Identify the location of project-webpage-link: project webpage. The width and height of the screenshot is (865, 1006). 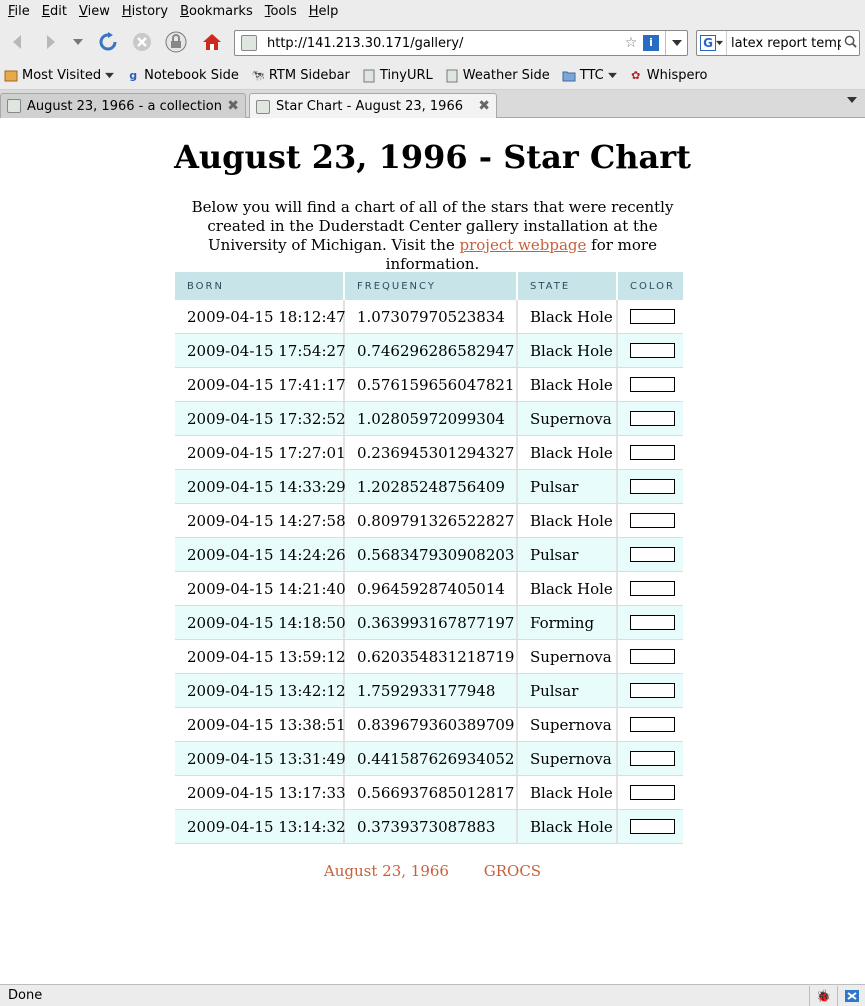
(523, 245).